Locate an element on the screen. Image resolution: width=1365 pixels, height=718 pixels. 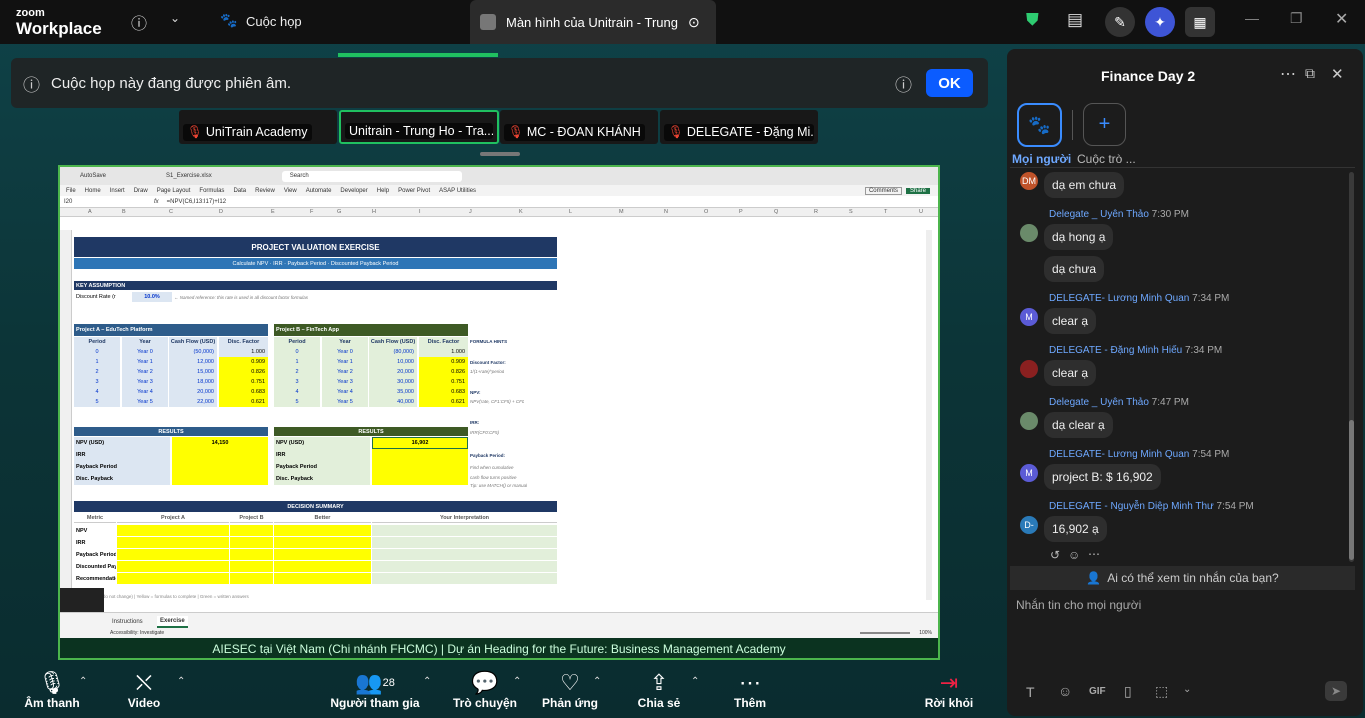
ok-button: OK is located at coordinates (949, 83).